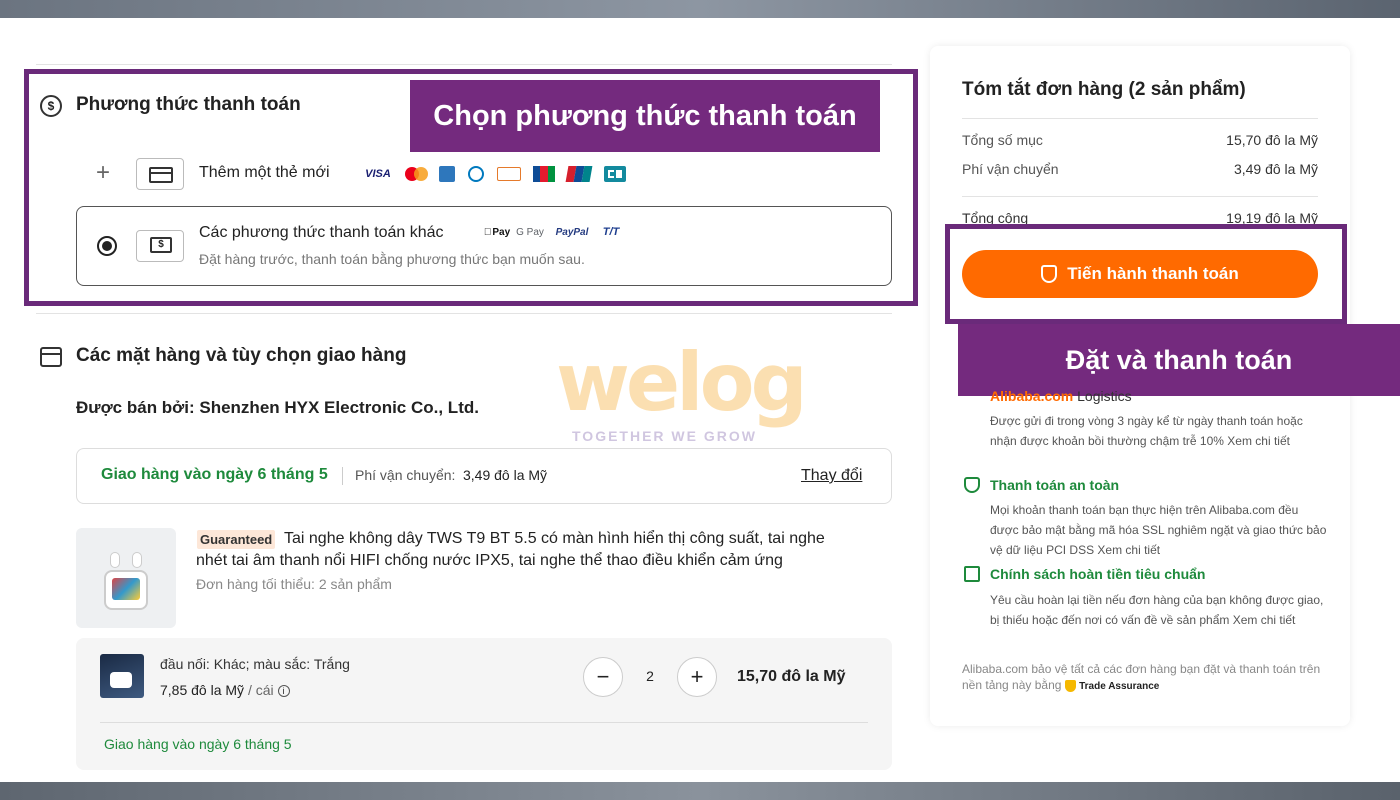  What do you see at coordinates (405, 475) in the screenshot?
I see `shipping-fee-label: Phí vận chuyển:` at bounding box center [405, 475].